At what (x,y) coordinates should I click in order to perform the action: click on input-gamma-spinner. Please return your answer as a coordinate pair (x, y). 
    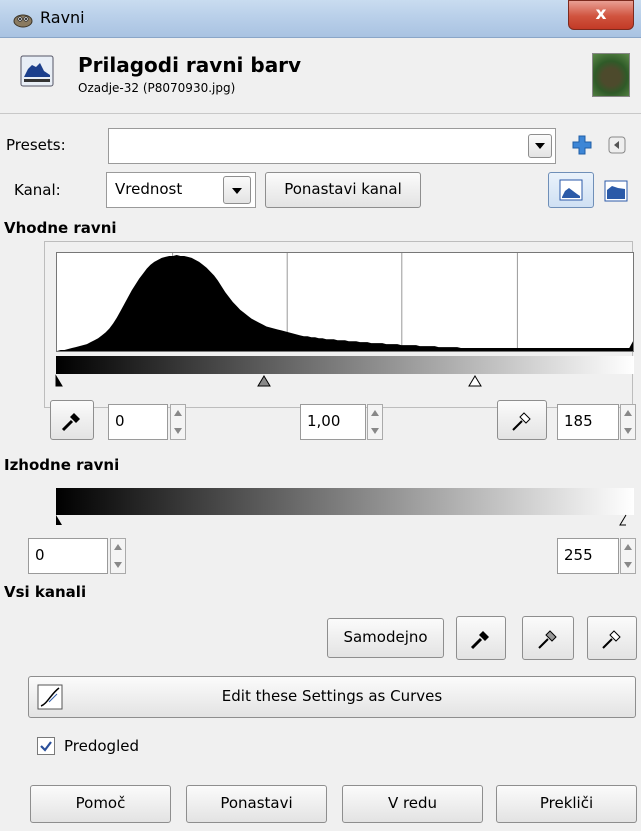
    Looking at the image, I should click on (375, 422).